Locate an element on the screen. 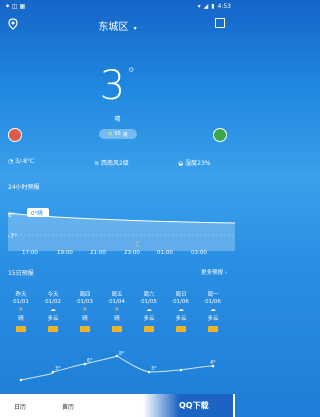 The height and width of the screenshot is (417, 320). day-forecast: 周一 01/06 ☁ 多云 is located at coordinates (213, 312).